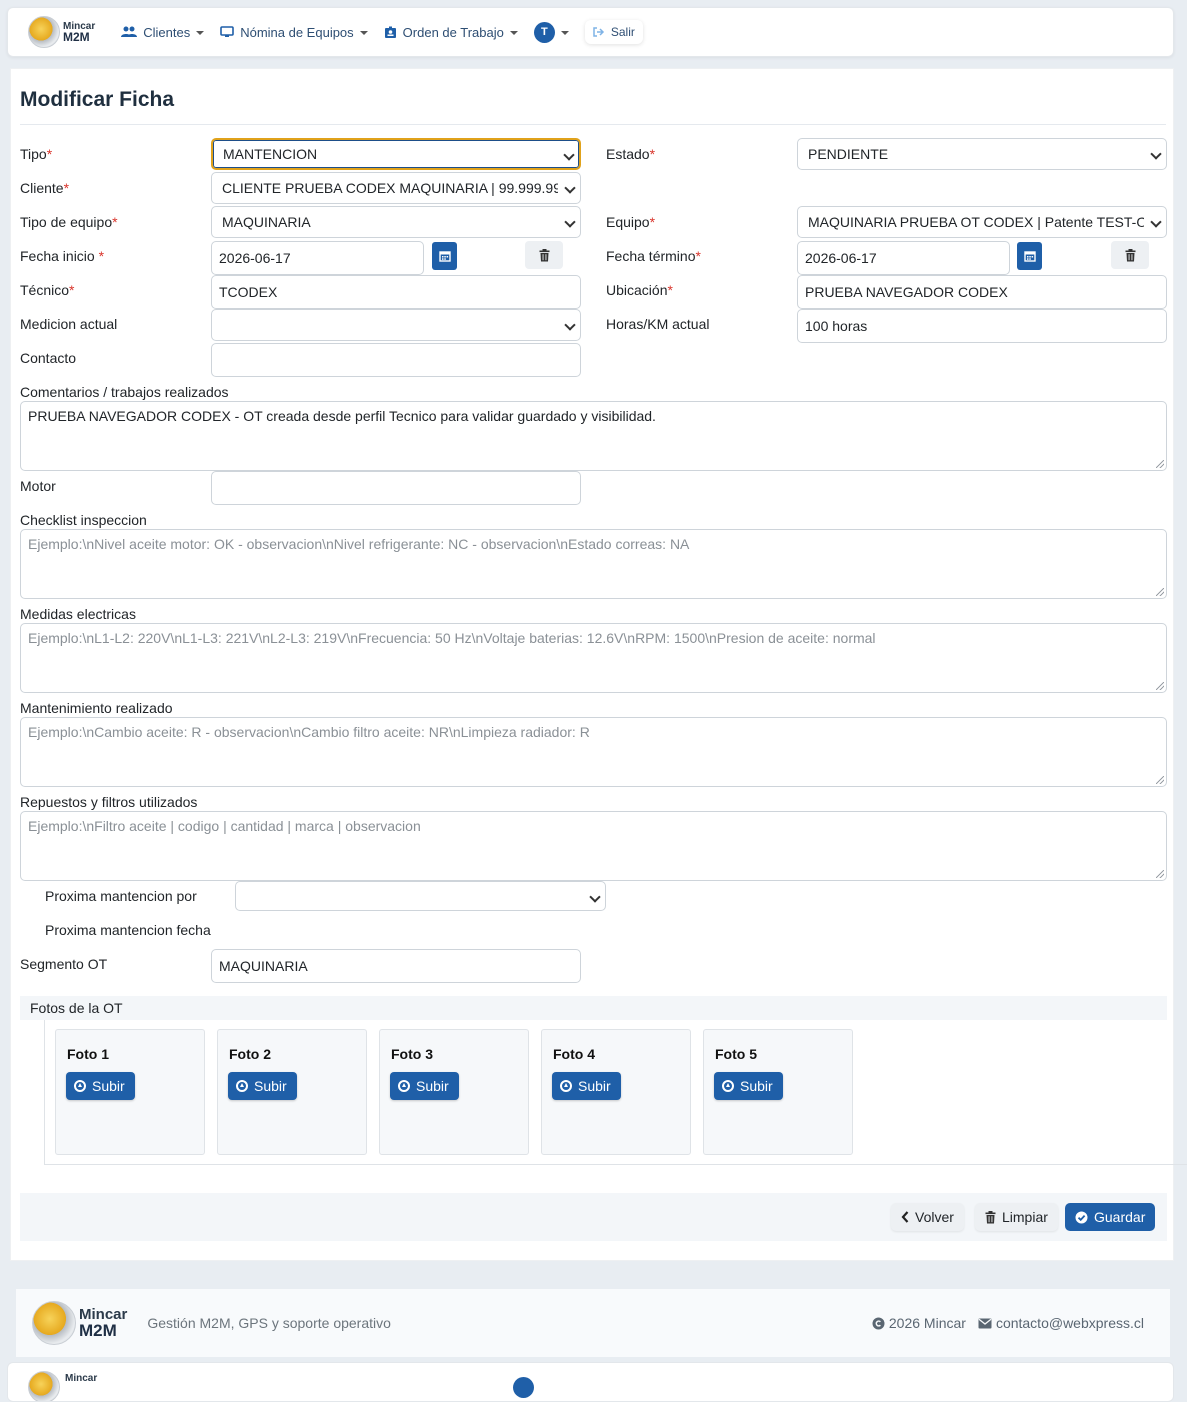 Image resolution: width=1187 pixels, height=1402 pixels. What do you see at coordinates (69, 324) in the screenshot?
I see `medicion-label: Medicion actual` at bounding box center [69, 324].